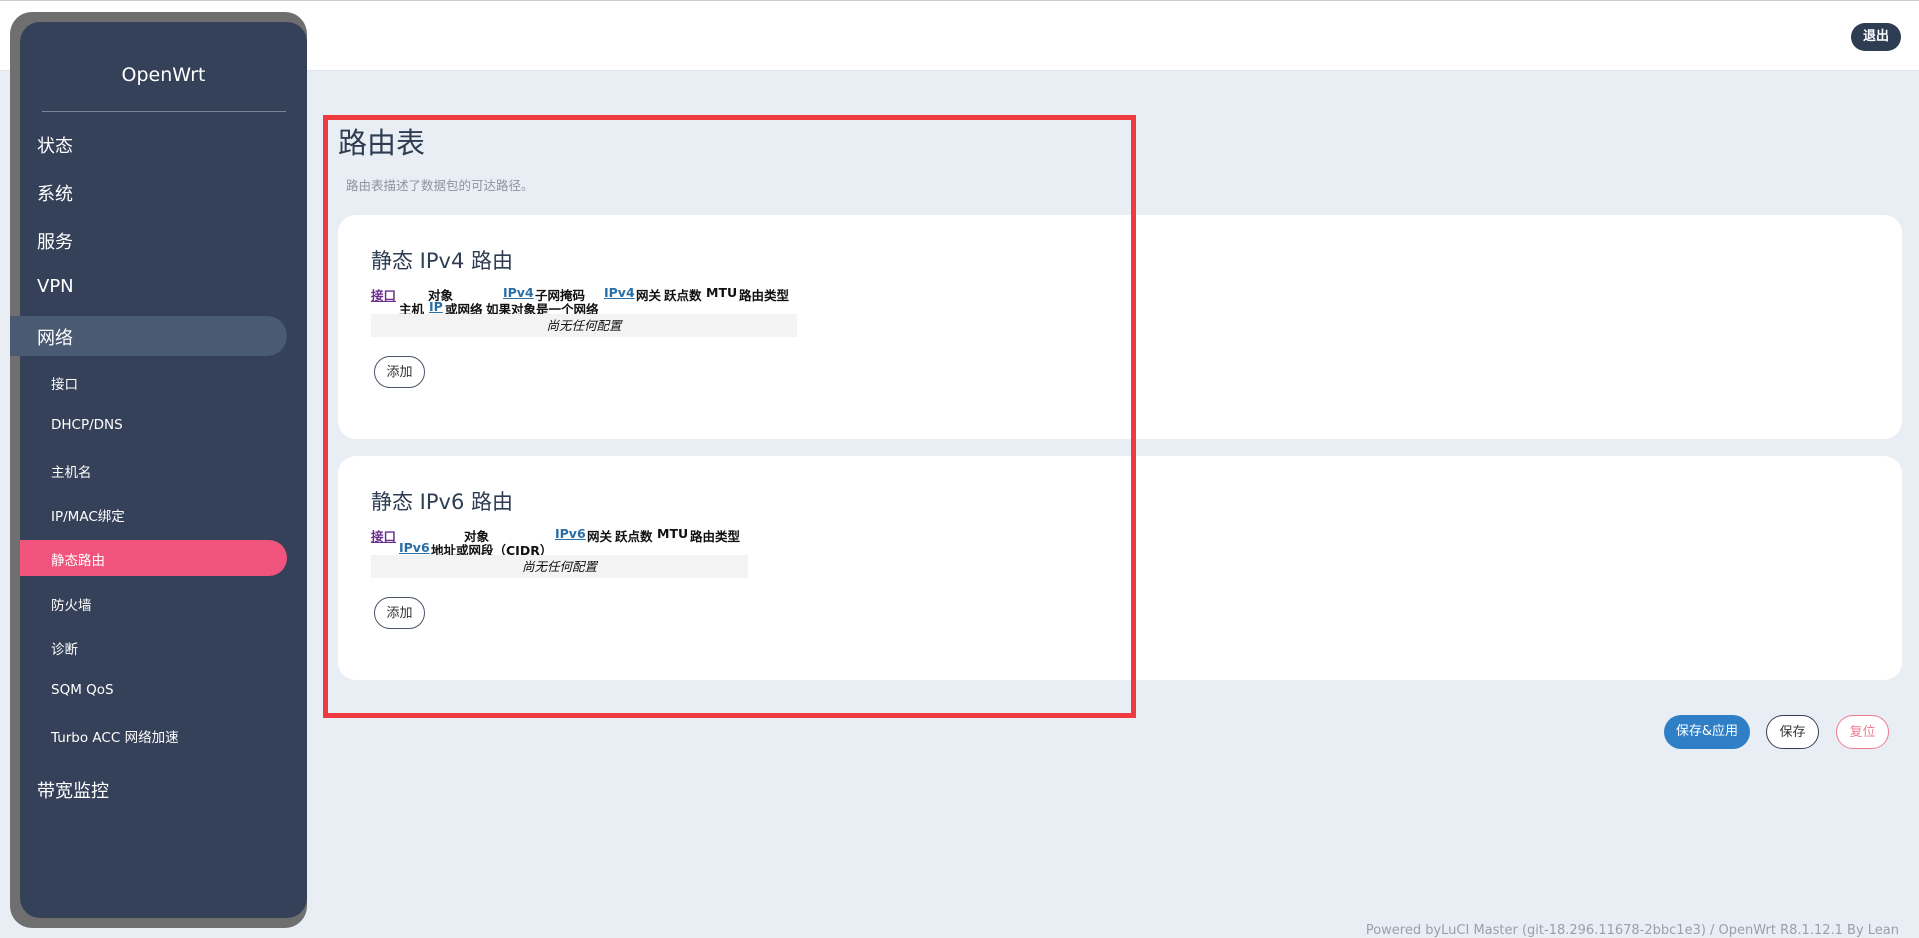 The height and width of the screenshot is (938, 1919). What do you see at coordinates (78, 559) in the screenshot?
I see `sidebar-item-static-routes: 静态路由` at bounding box center [78, 559].